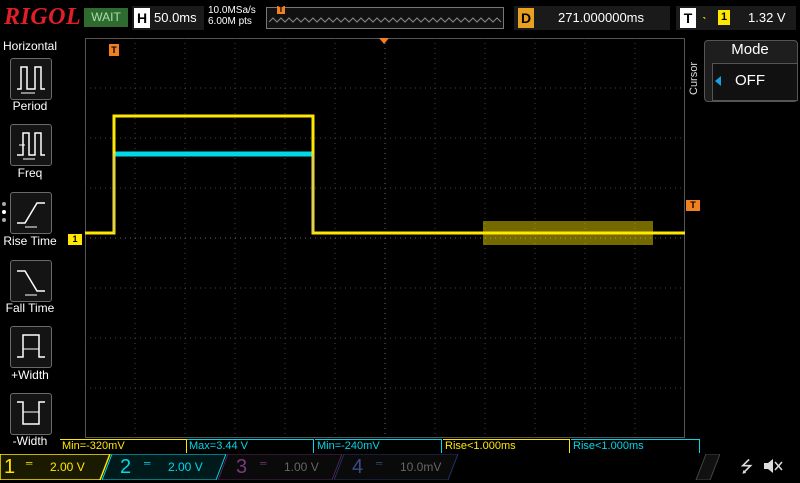 This screenshot has width=800, height=483. What do you see at coordinates (378, 446) in the screenshot?
I see `measurement-item: Min=-240mV` at bounding box center [378, 446].